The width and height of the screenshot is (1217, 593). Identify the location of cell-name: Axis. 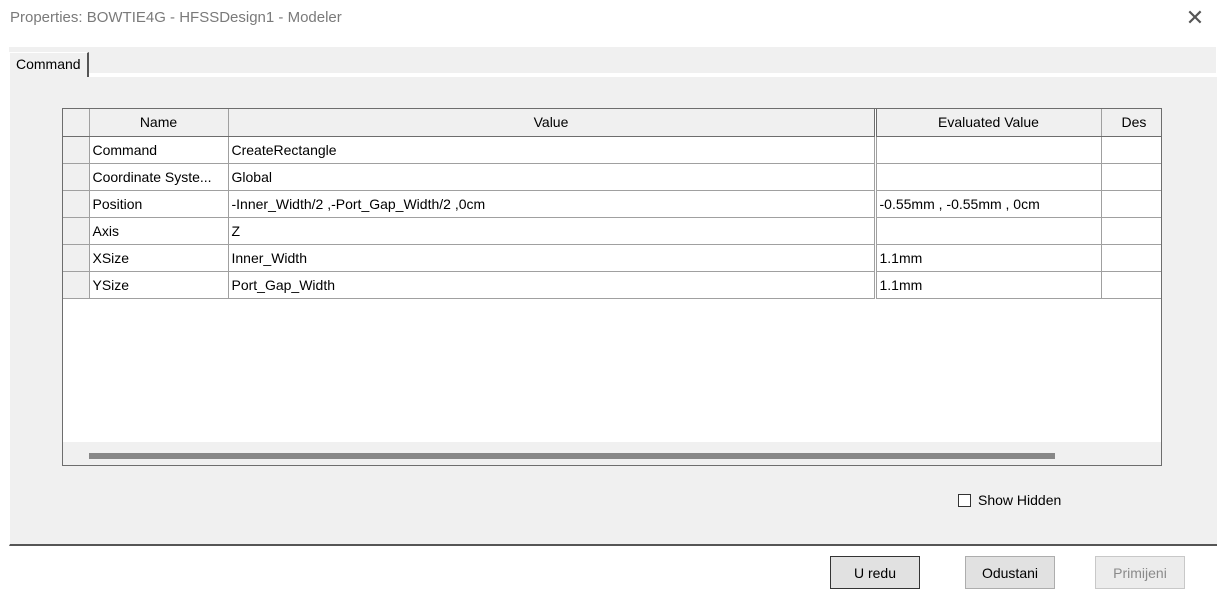
(158, 230).